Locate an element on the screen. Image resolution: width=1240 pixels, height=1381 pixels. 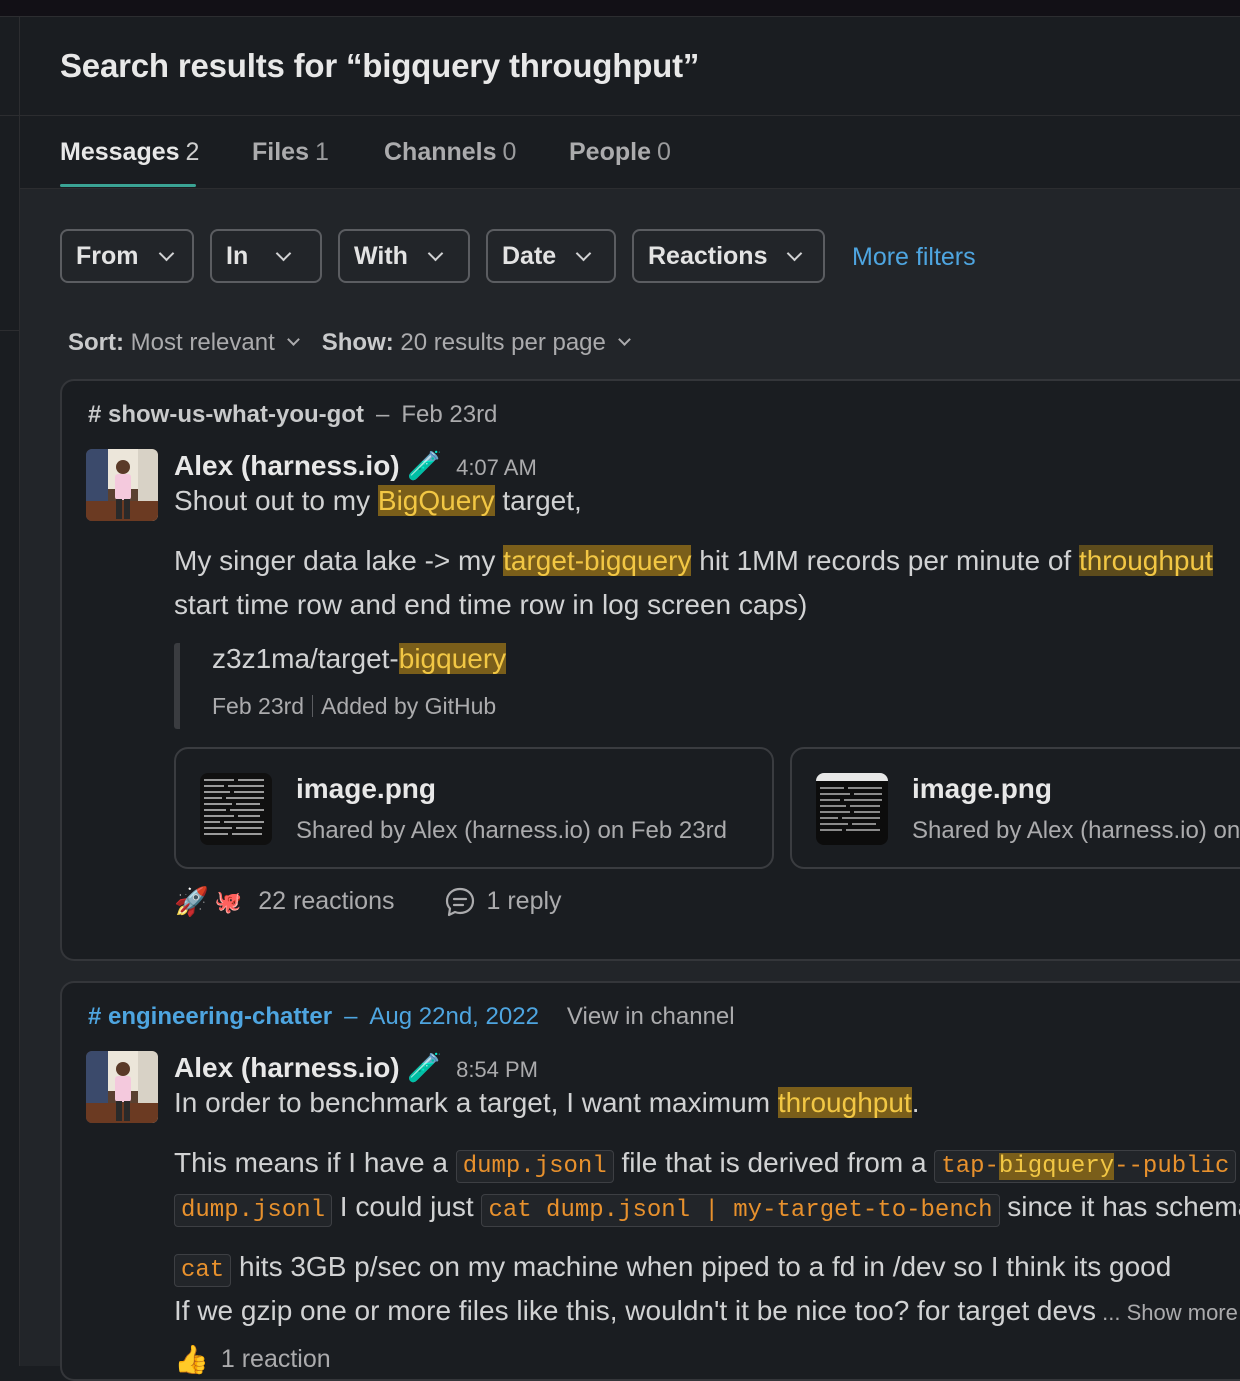
filter-label: Date is located at coordinates (529, 255).